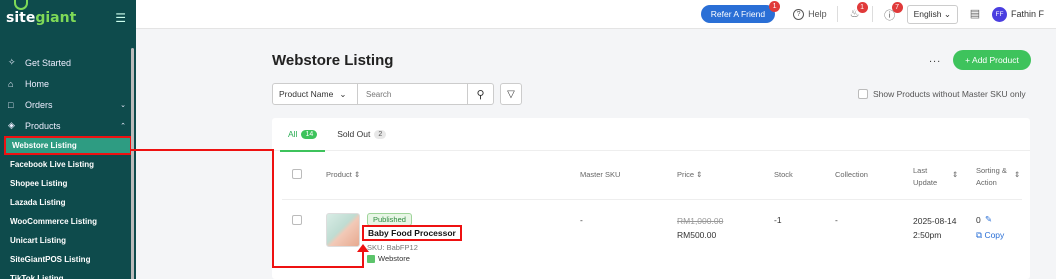 The image size is (1056, 279). Describe the element at coordinates (12, 62) in the screenshot. I see `sparkle-icon: ✧` at that location.